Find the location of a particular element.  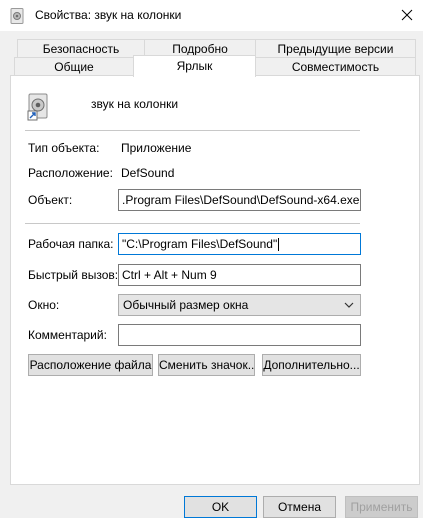

speaker-app-icon is located at coordinates (17, 16).